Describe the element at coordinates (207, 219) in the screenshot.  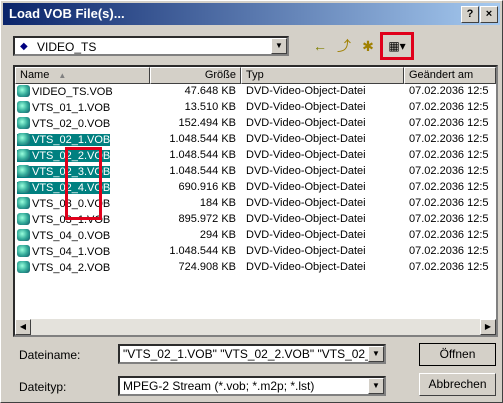
I see `file-size: 895.972 KB` at that location.